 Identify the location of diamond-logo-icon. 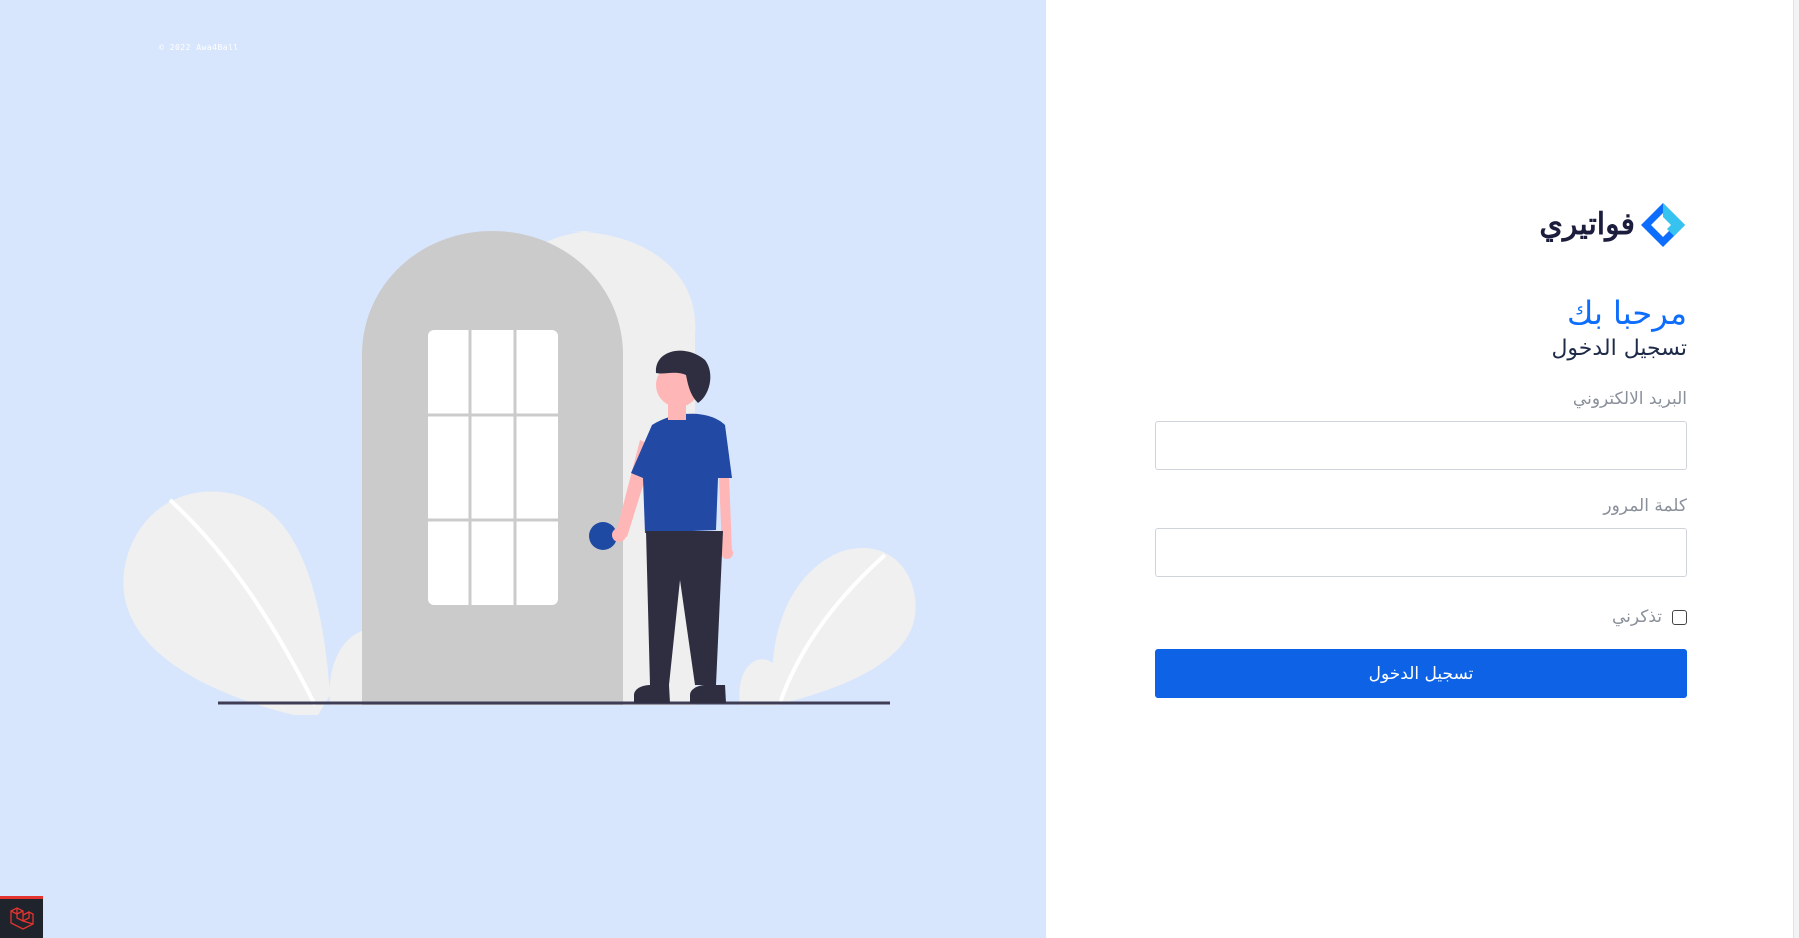
(1663, 225).